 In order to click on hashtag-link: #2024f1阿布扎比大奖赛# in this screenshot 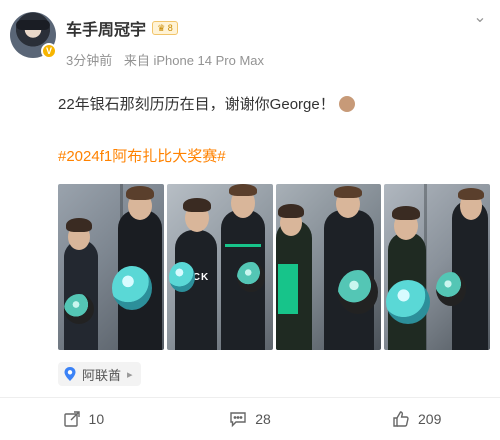, I will do `click(142, 155)`.